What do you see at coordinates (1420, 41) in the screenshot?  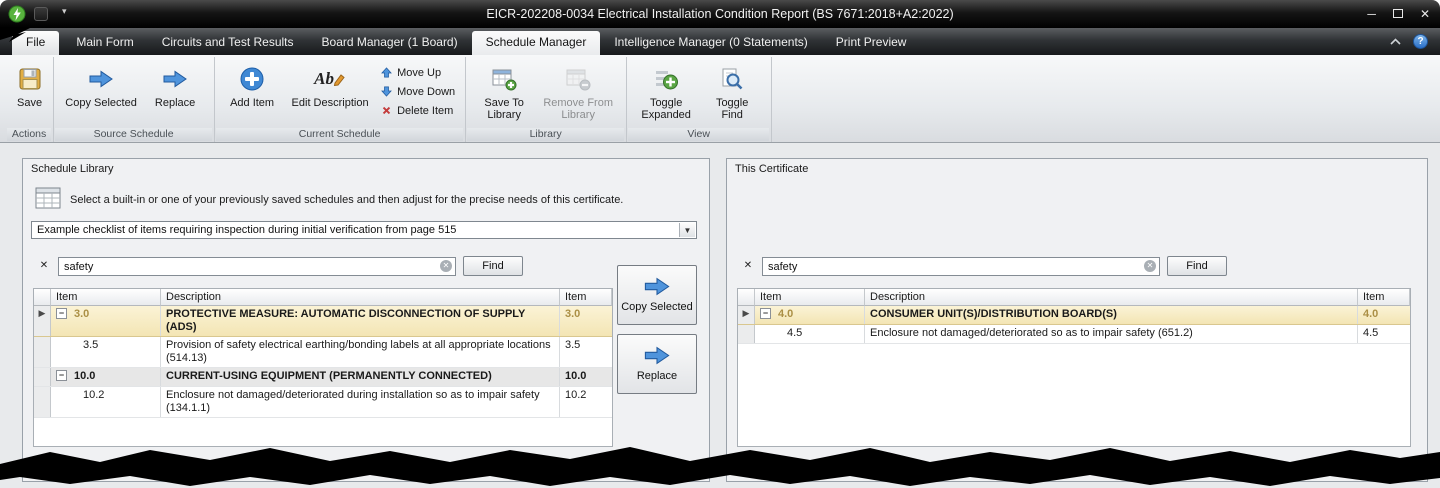 I see `help-icon: ?` at bounding box center [1420, 41].